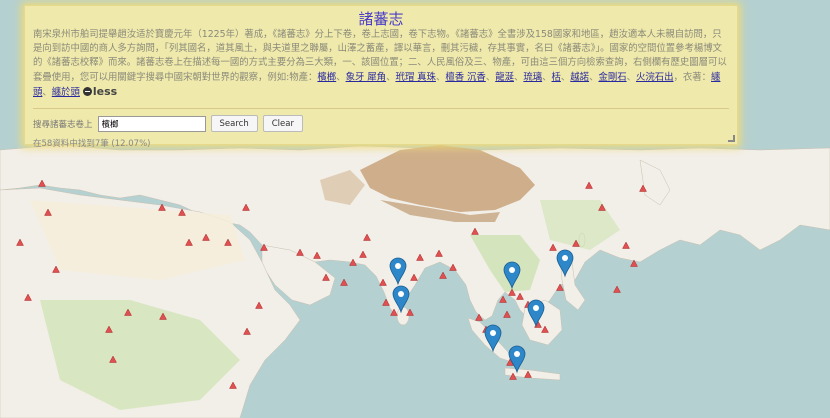 The image size is (830, 418). I want to click on search-label: 搜尋諸蕃志卷上, so click(63, 124).